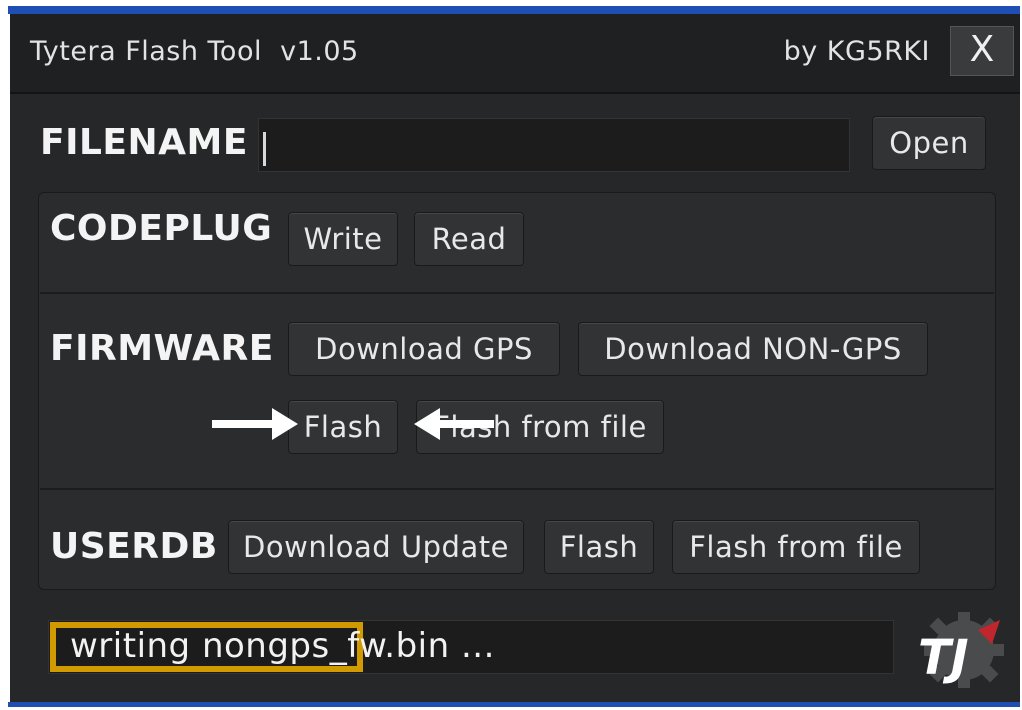 This screenshot has height=710, width=1022. Describe the element at coordinates (554, 145) in the screenshot. I see `filename-input` at that location.